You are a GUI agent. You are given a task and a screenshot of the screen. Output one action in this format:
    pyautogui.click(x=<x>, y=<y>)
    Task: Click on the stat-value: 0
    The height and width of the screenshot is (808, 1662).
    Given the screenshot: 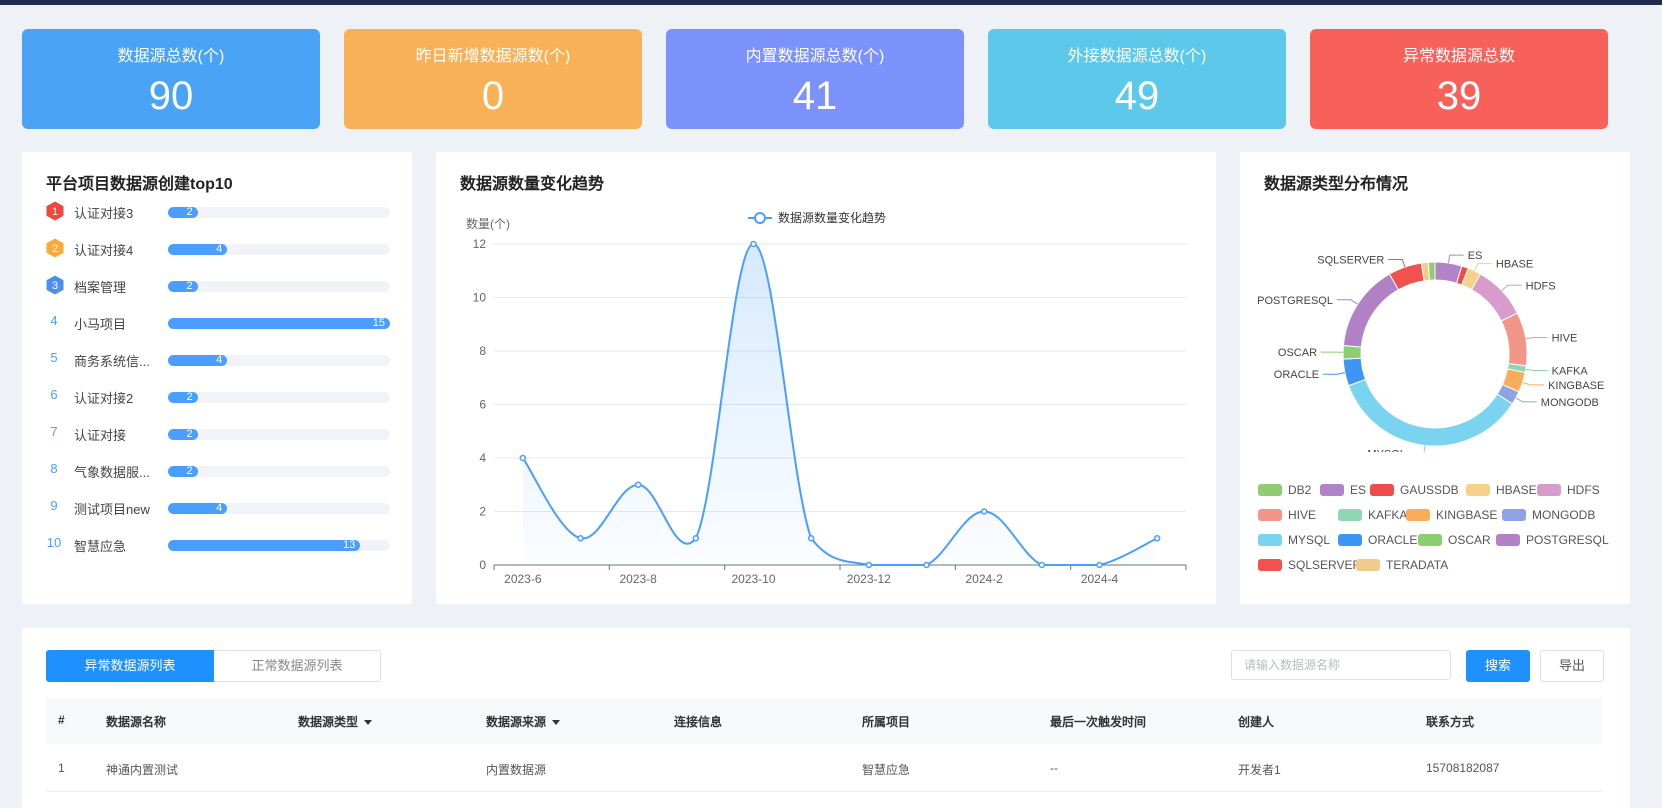 What is the action you would take?
    pyautogui.click(x=493, y=96)
    